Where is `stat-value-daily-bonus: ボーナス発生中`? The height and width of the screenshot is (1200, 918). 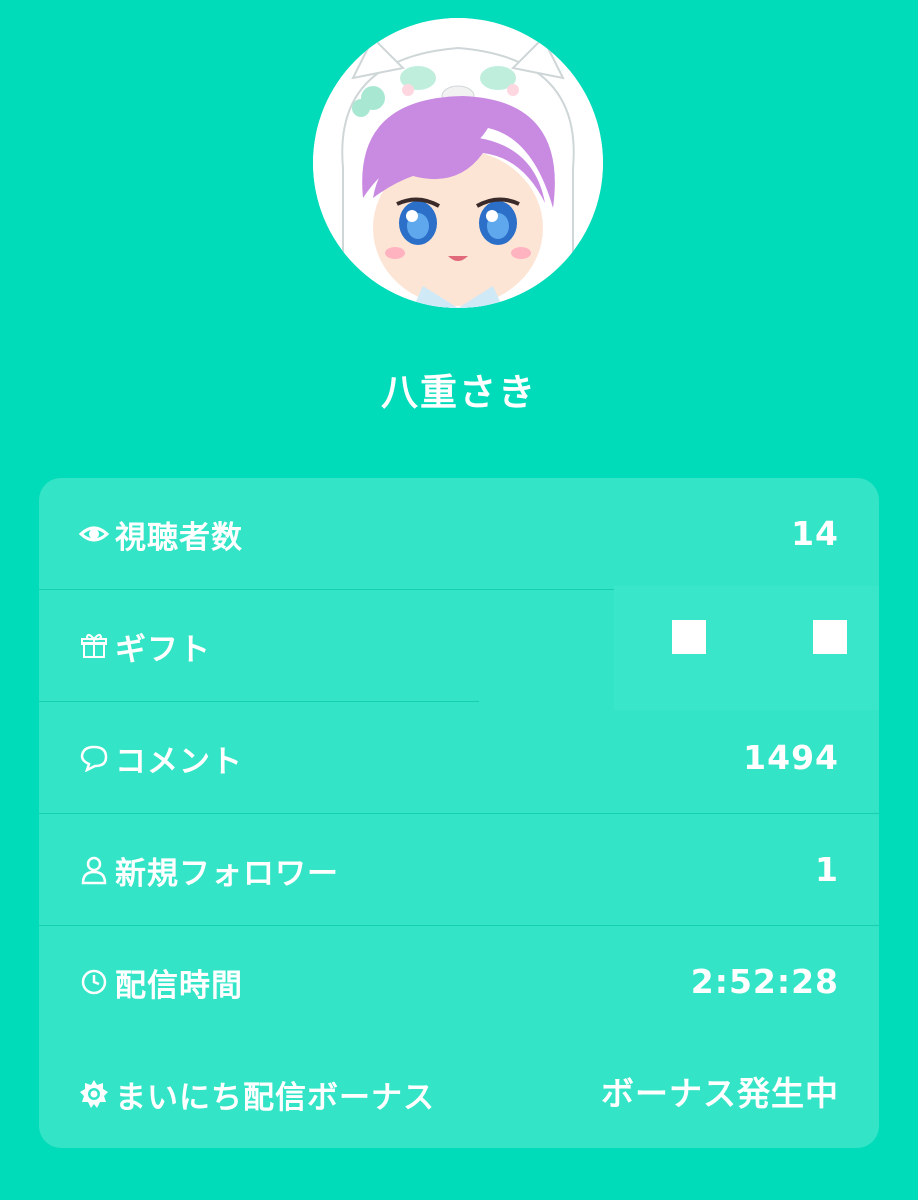 stat-value-daily-bonus: ボーナス発生中 is located at coordinates (720, 1093).